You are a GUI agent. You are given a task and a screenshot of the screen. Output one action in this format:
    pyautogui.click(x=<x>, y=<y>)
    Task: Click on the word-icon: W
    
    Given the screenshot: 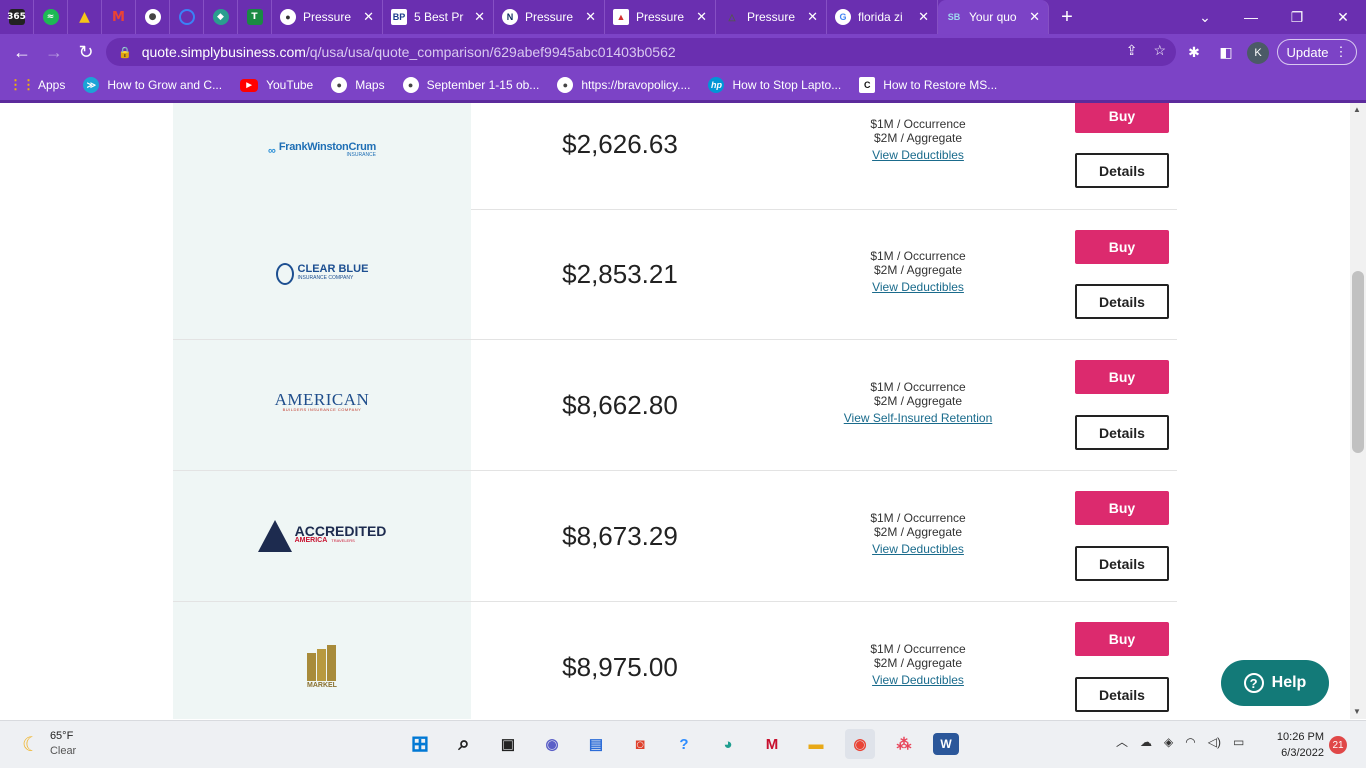 What is the action you would take?
    pyautogui.click(x=946, y=744)
    